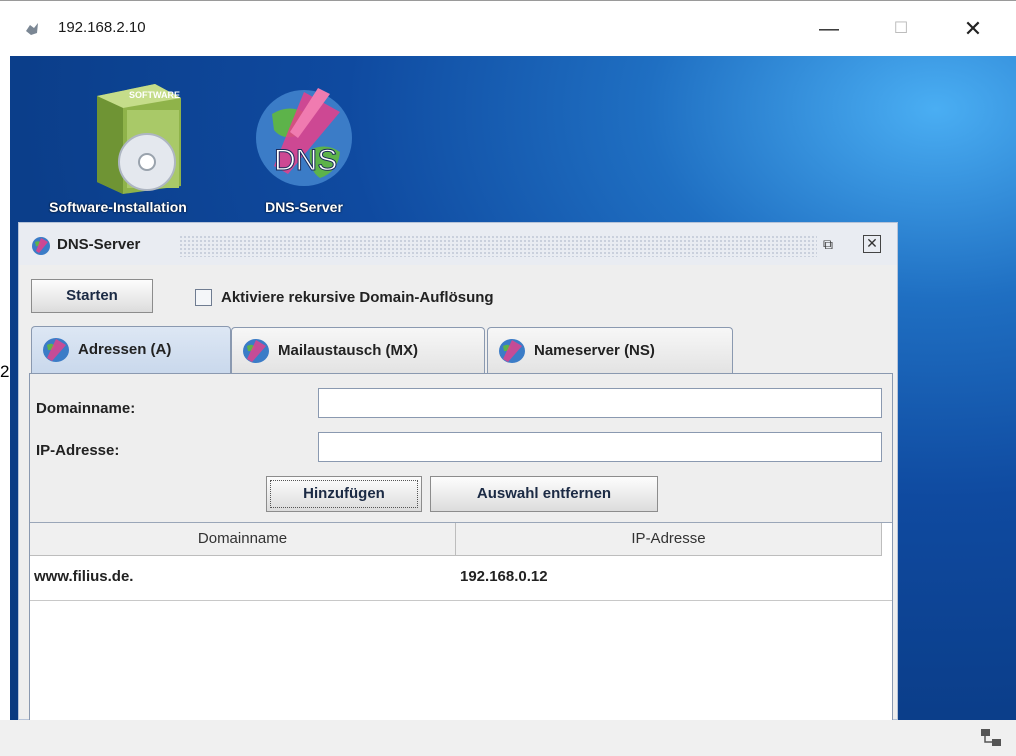 This screenshot has height=756, width=1016. What do you see at coordinates (5, 371) in the screenshot?
I see `stray-text: 2` at bounding box center [5, 371].